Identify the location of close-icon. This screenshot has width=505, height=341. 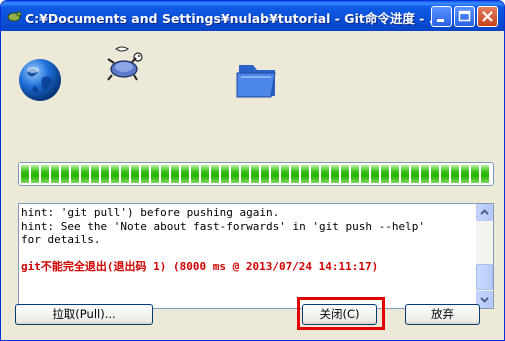
(487, 16).